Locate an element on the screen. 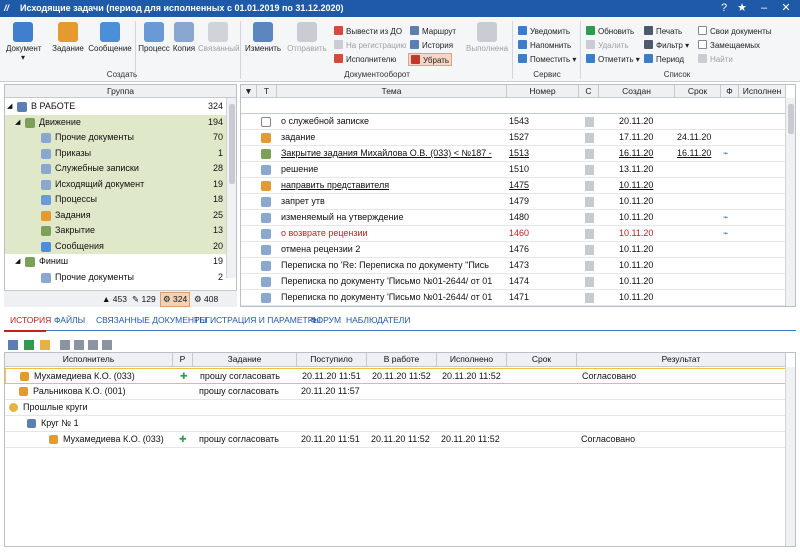  refresh-button: Обновить is located at coordinates (610, 31).